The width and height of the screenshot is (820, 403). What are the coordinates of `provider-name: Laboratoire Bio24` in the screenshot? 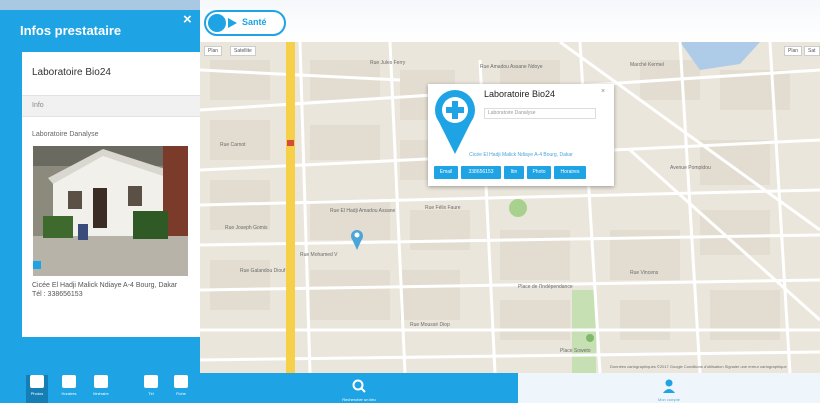 It's located at (71, 72).